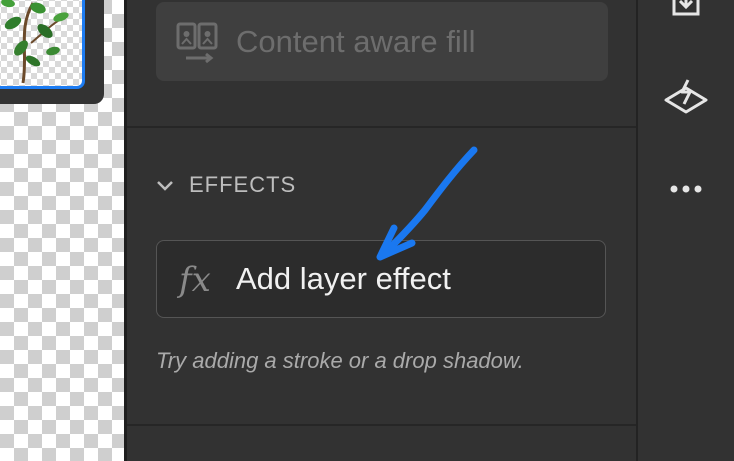  What do you see at coordinates (340, 360) in the screenshot?
I see `effects-hint: Try adding a stroke or a drop shadow.` at bounding box center [340, 360].